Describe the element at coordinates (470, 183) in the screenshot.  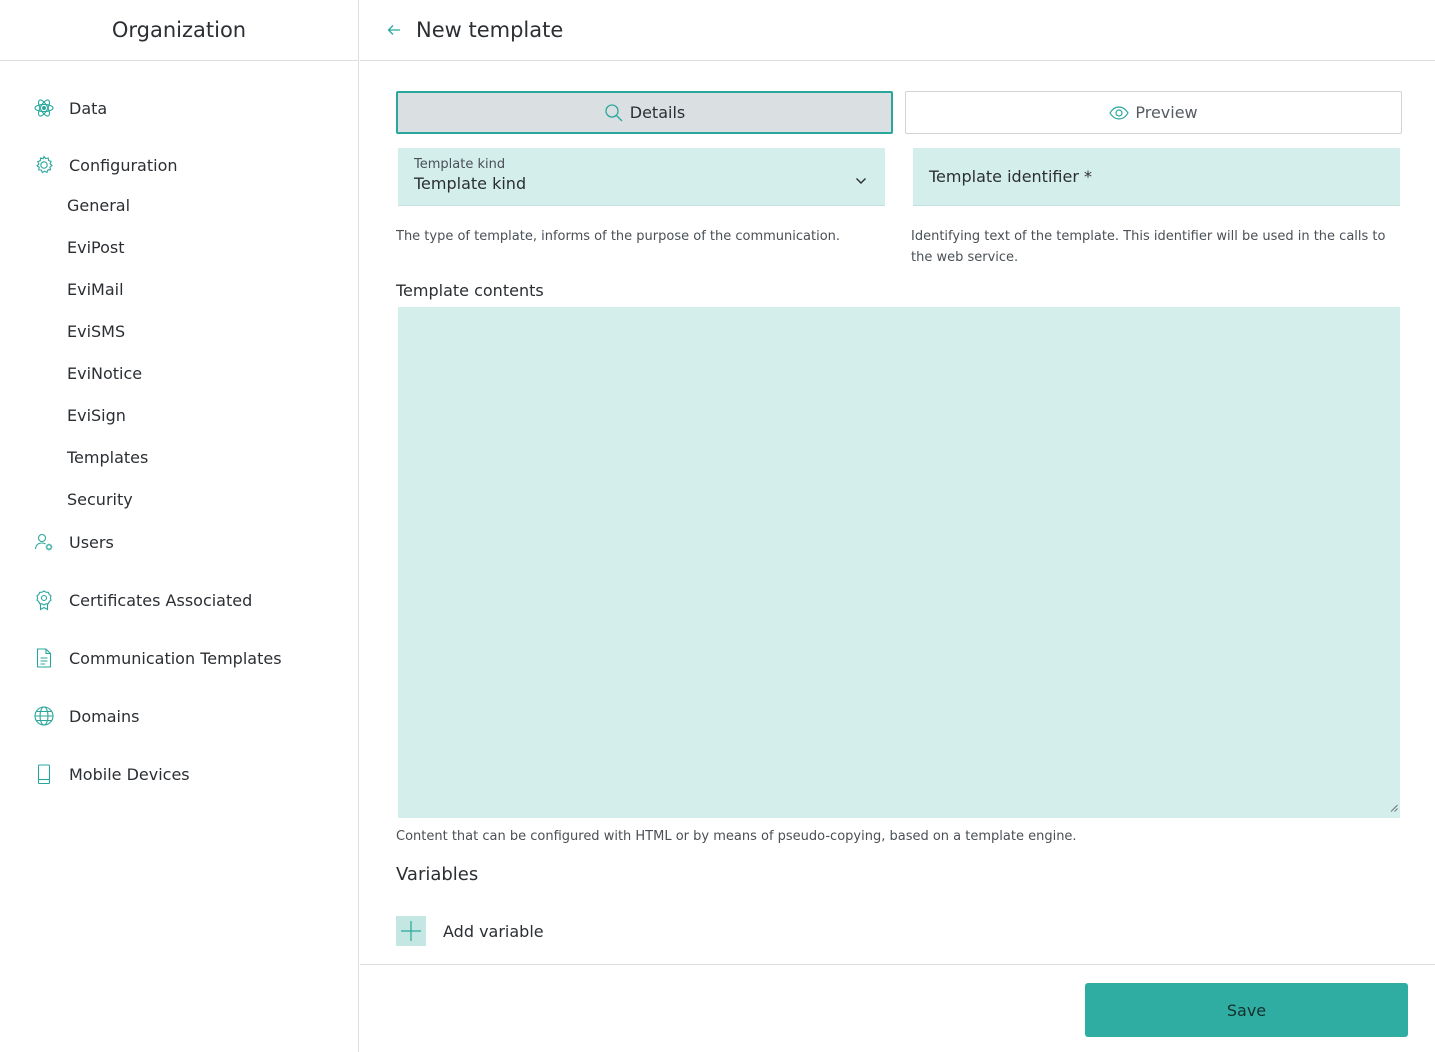
I see `template-kind-value: Template kind` at that location.